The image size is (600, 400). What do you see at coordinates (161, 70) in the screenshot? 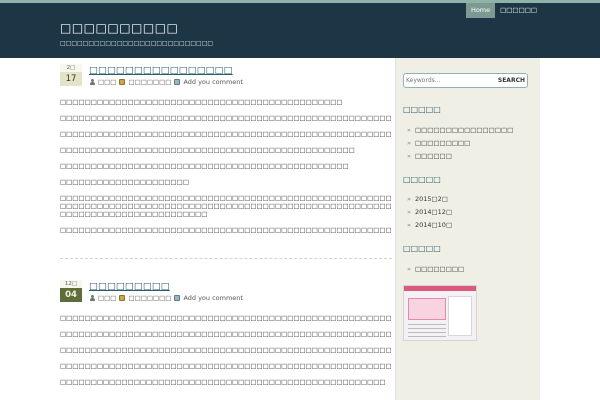
I see `post-title: □□□□□□□□□□□□□□□□` at bounding box center [161, 70].